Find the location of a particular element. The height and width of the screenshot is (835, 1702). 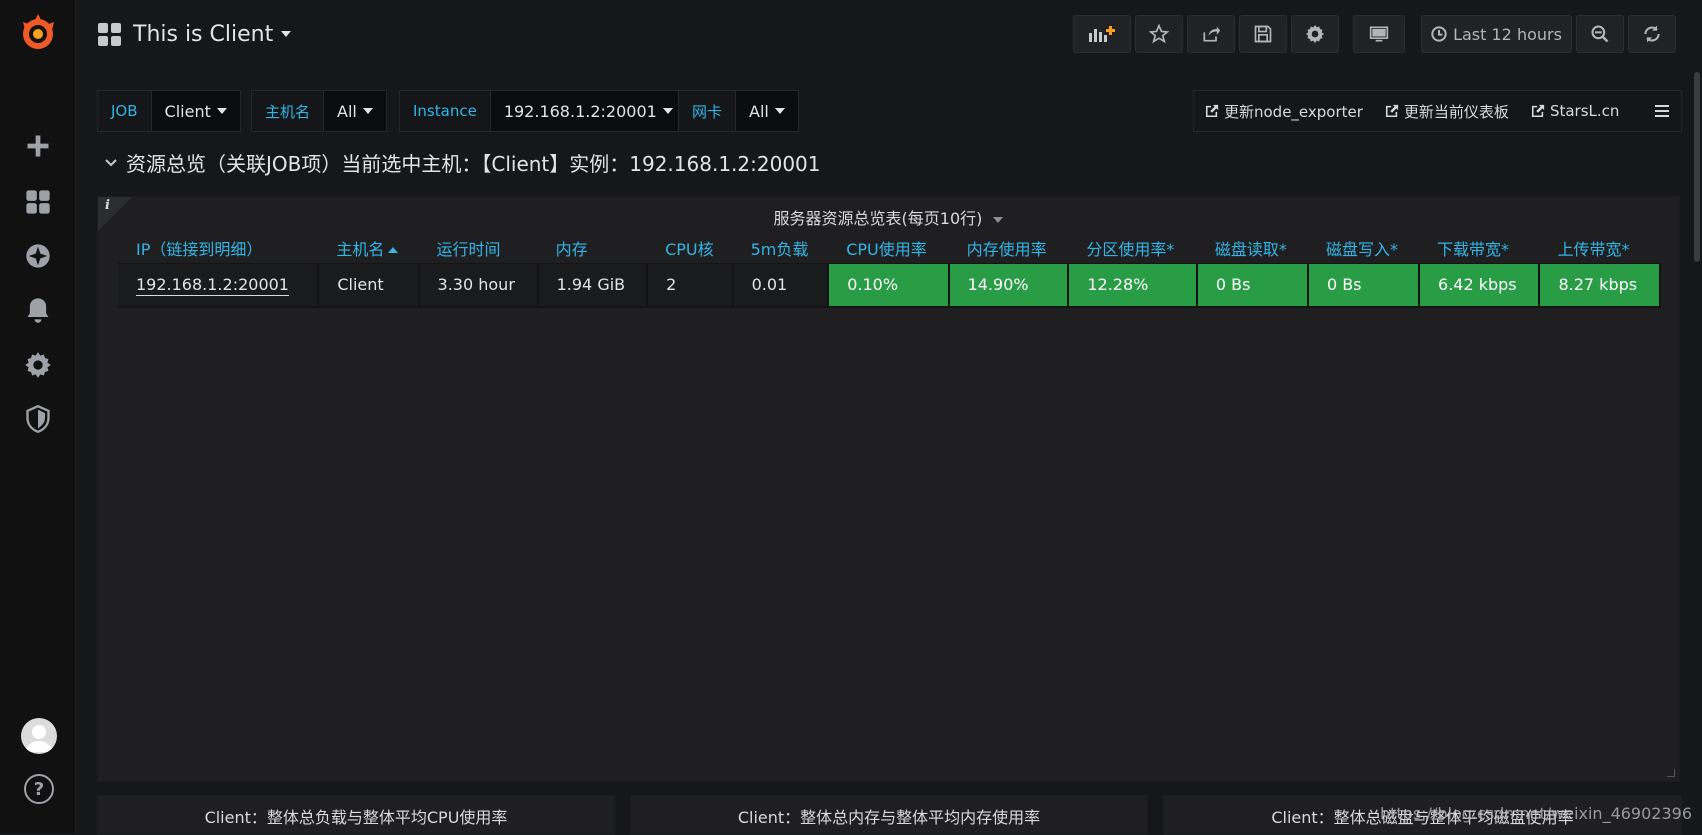

cycle-view-mode-button is located at coordinates (1379, 34).